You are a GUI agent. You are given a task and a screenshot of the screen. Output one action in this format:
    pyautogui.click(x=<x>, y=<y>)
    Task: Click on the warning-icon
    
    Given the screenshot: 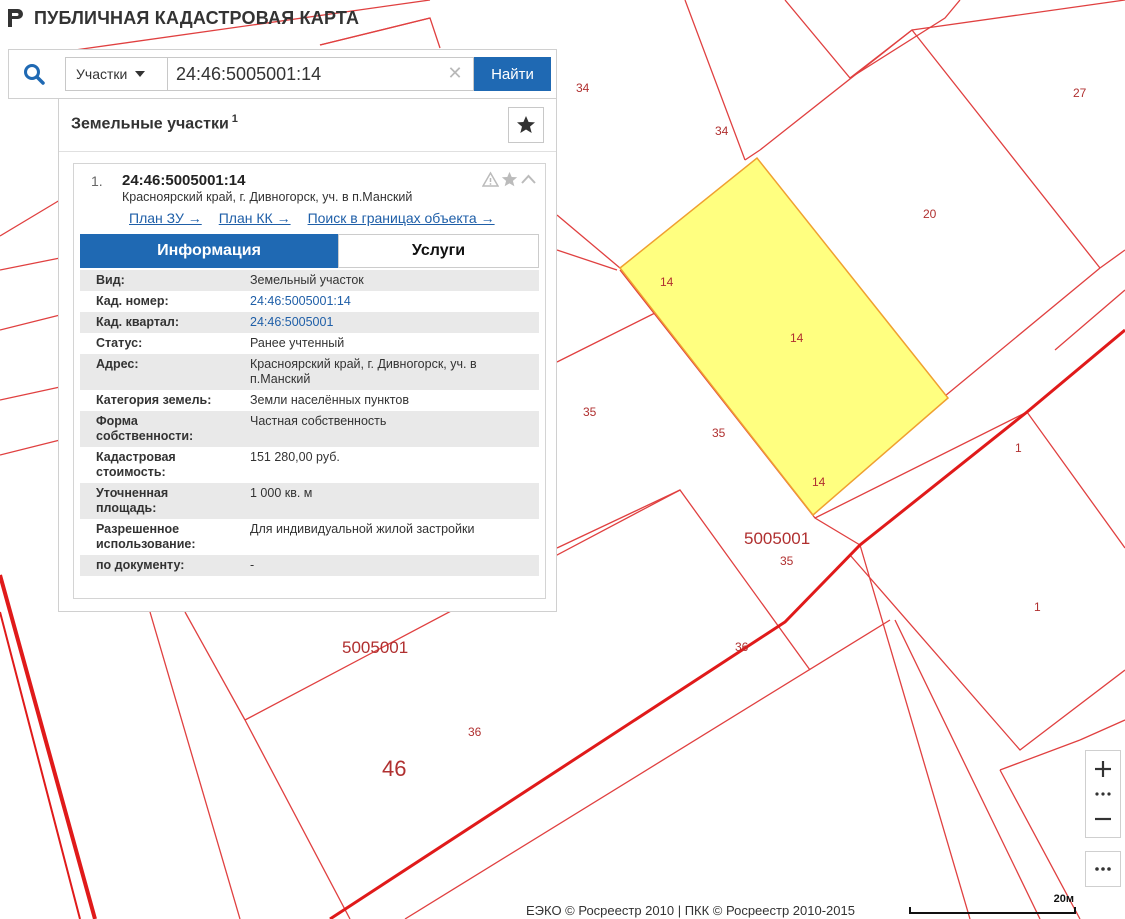 What is the action you would take?
    pyautogui.click(x=490, y=179)
    